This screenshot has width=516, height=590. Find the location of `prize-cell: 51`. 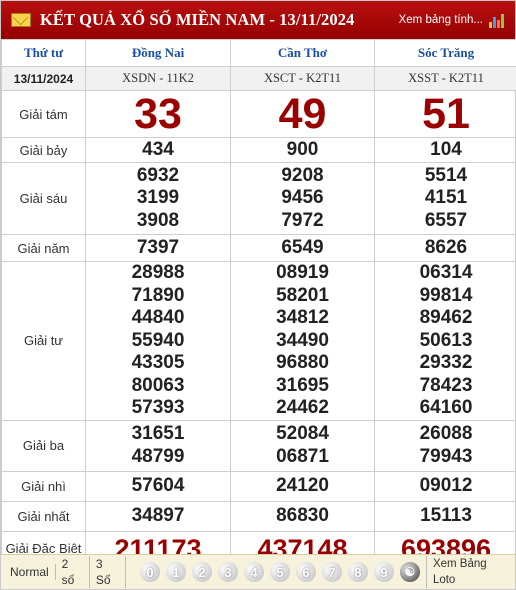

prize-cell: 51 is located at coordinates (445, 114).